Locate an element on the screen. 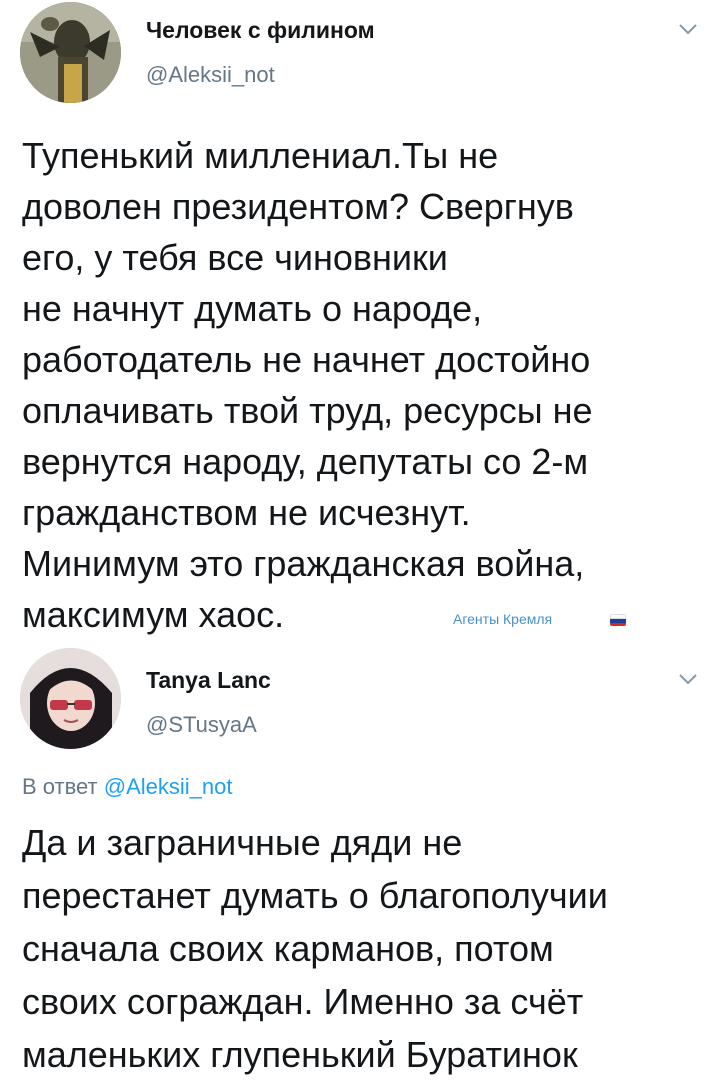  watermark-text: Агенты Кремля is located at coordinates (503, 619).